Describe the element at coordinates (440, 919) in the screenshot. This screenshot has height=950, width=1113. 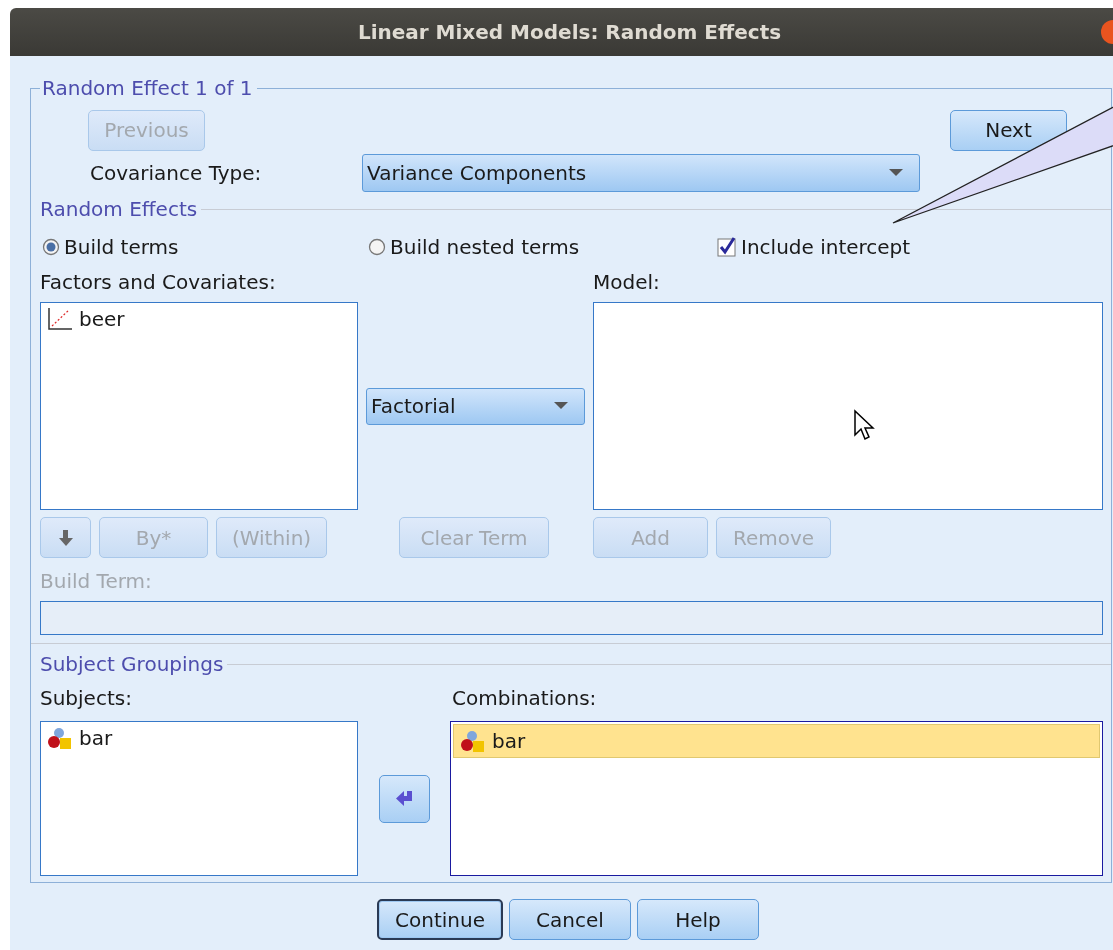
I see `dialog-button: Continue` at that location.